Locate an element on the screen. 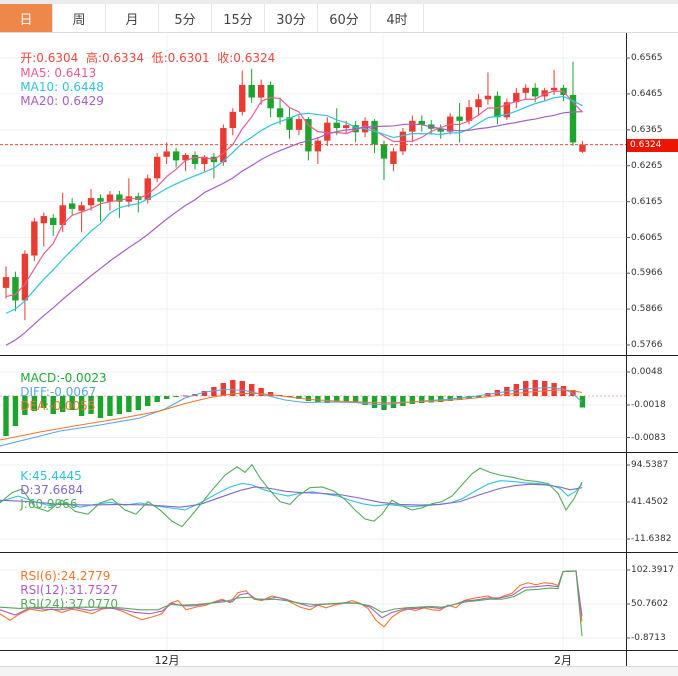 This screenshot has height=676, width=678. d-value: D:37.6684 is located at coordinates (52, 490).